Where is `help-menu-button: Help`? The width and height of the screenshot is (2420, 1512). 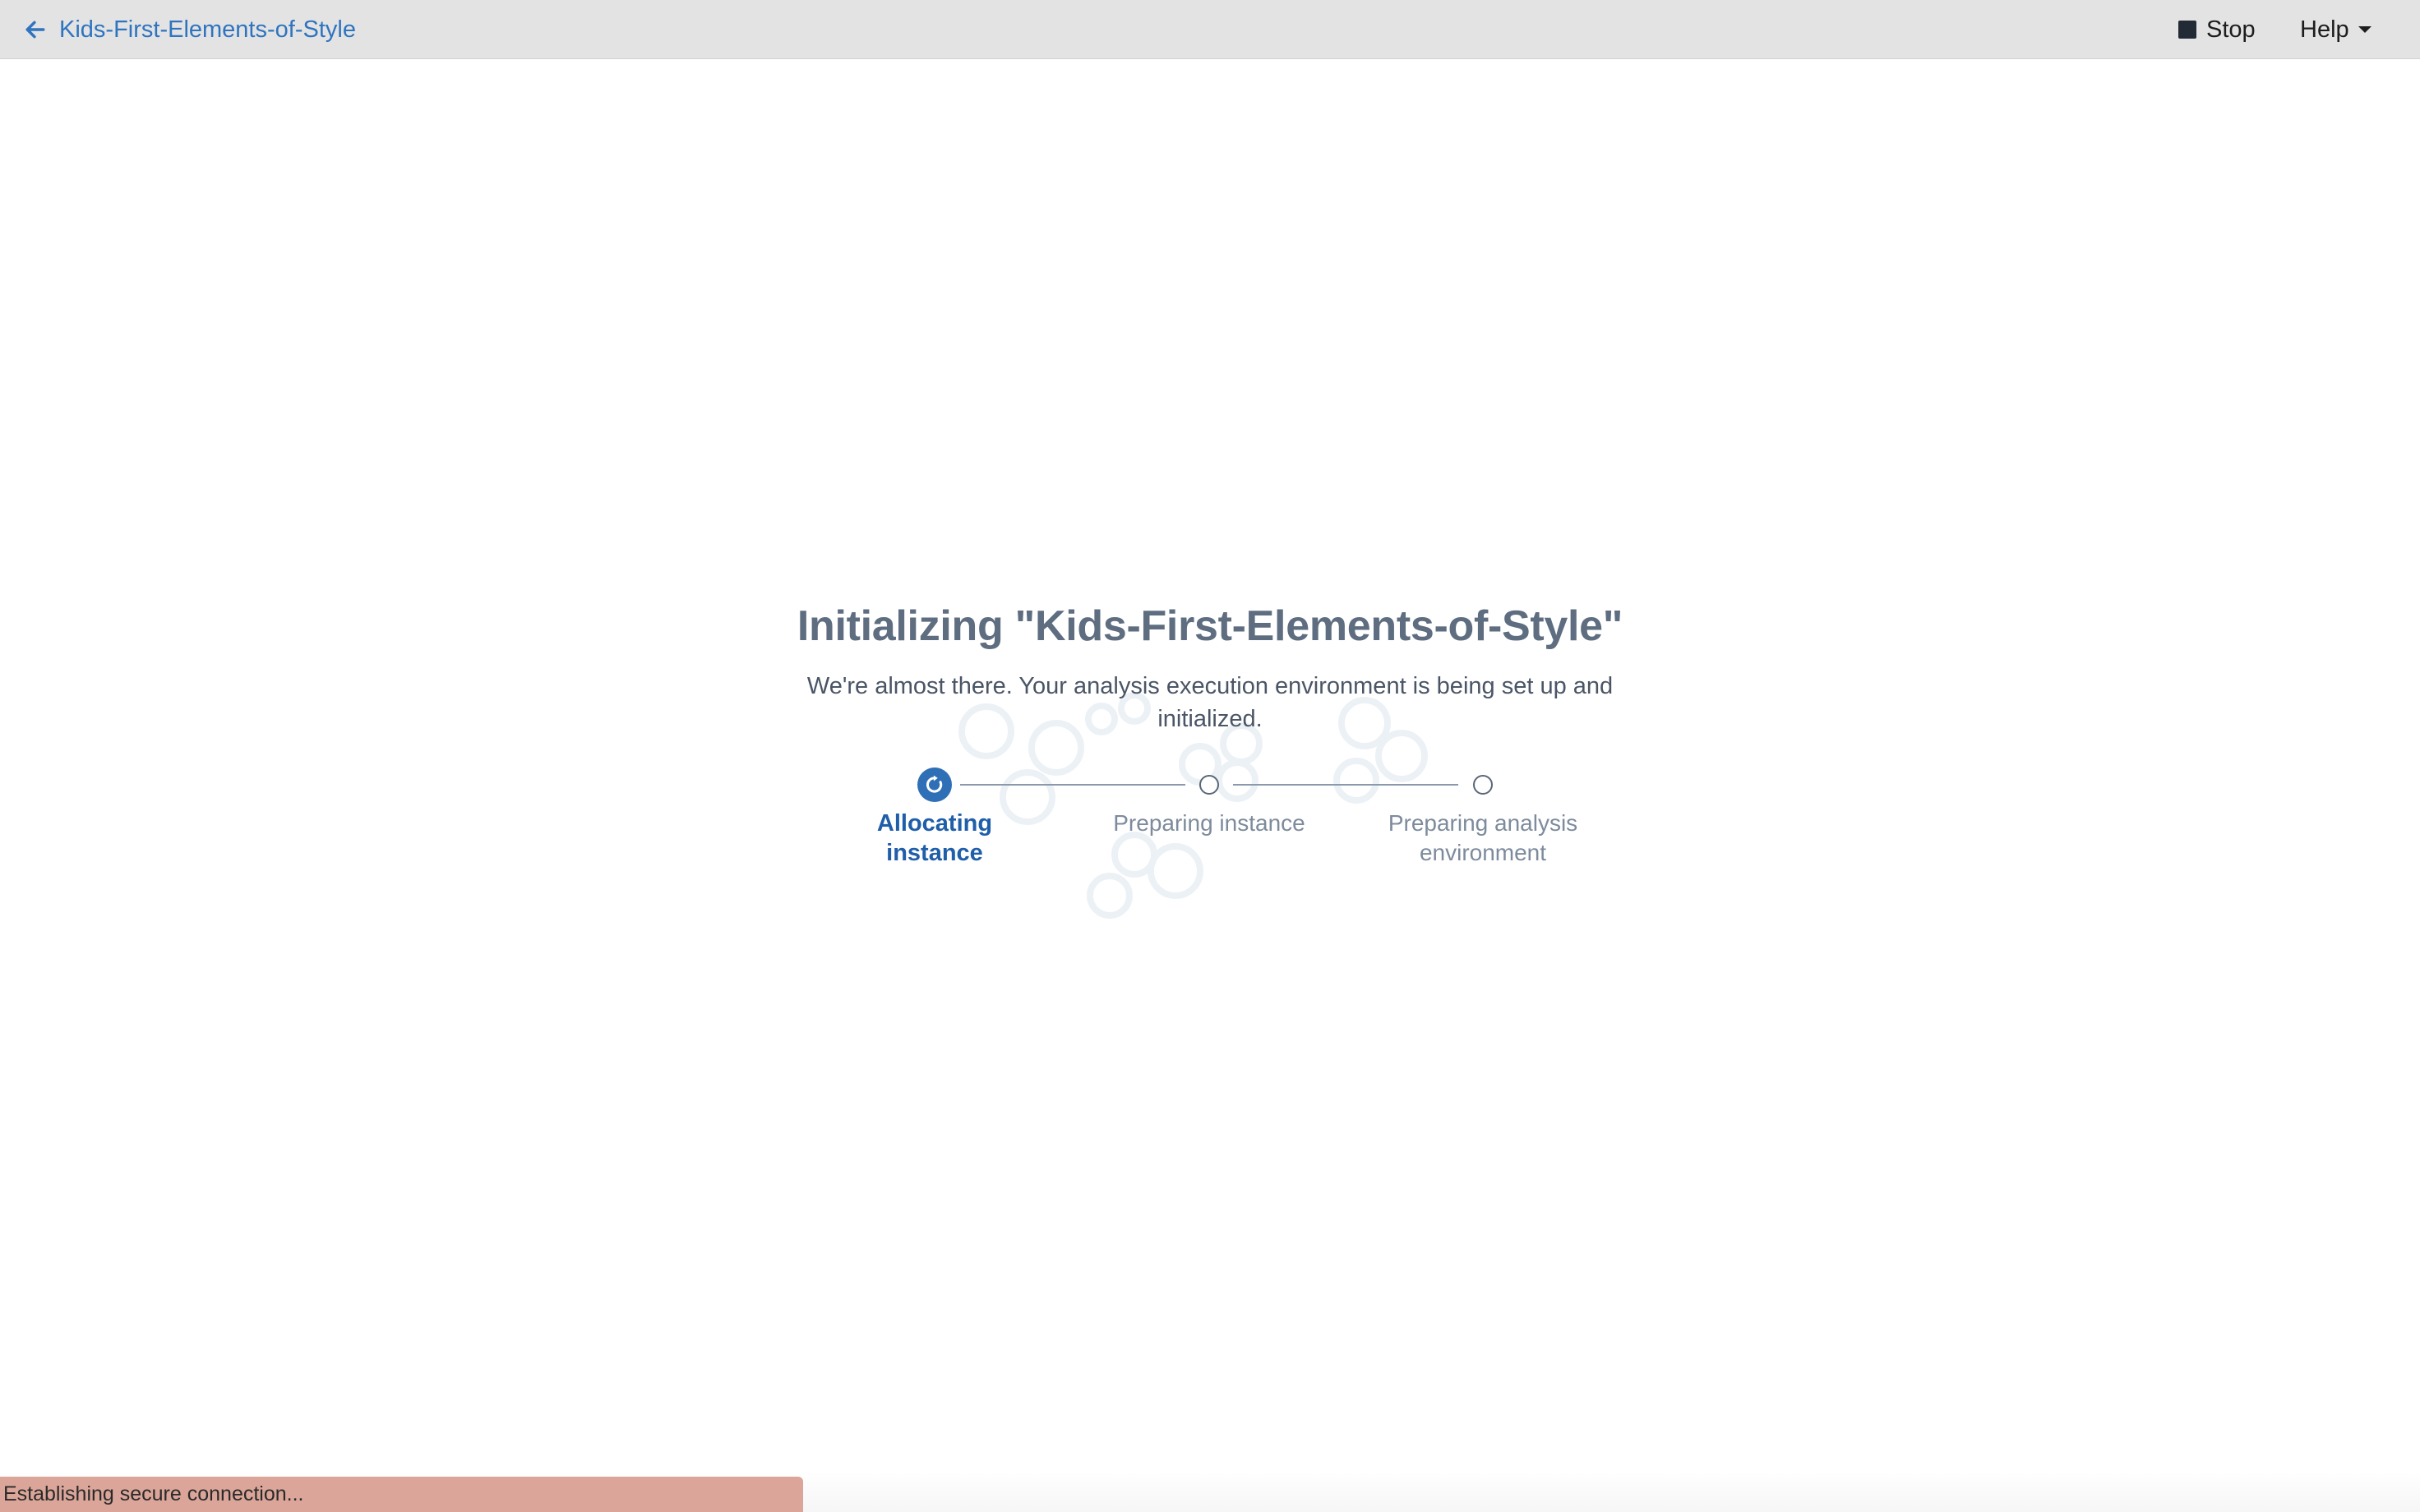 help-menu-button: Help is located at coordinates (2336, 29).